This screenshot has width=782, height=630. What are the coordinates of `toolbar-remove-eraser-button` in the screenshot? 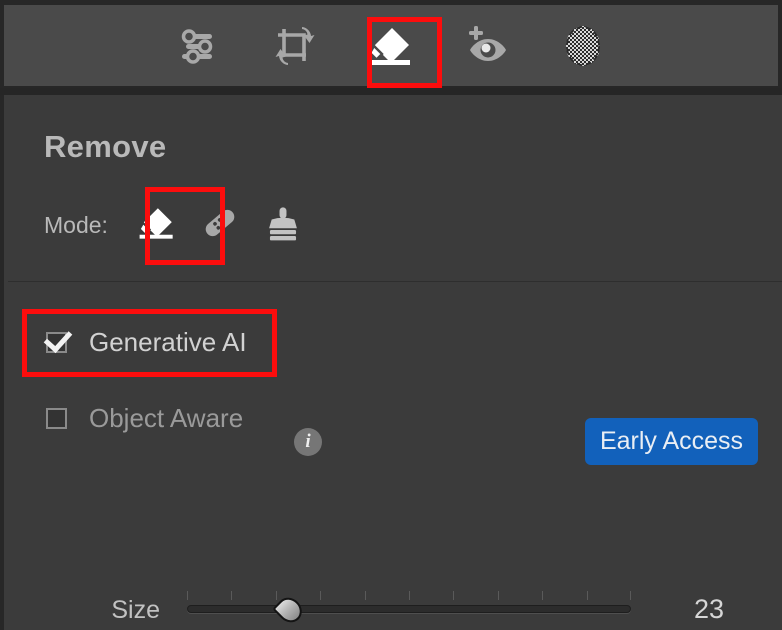 It's located at (391, 46).